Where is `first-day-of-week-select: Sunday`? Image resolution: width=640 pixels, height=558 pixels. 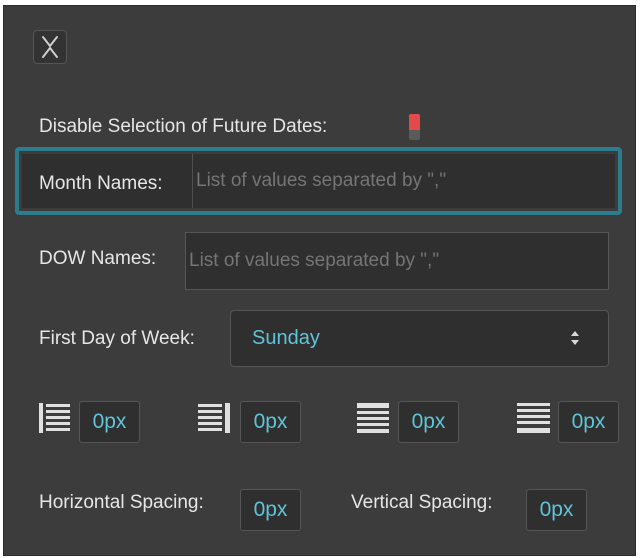
first-day-of-week-select: Sunday is located at coordinates (419, 338).